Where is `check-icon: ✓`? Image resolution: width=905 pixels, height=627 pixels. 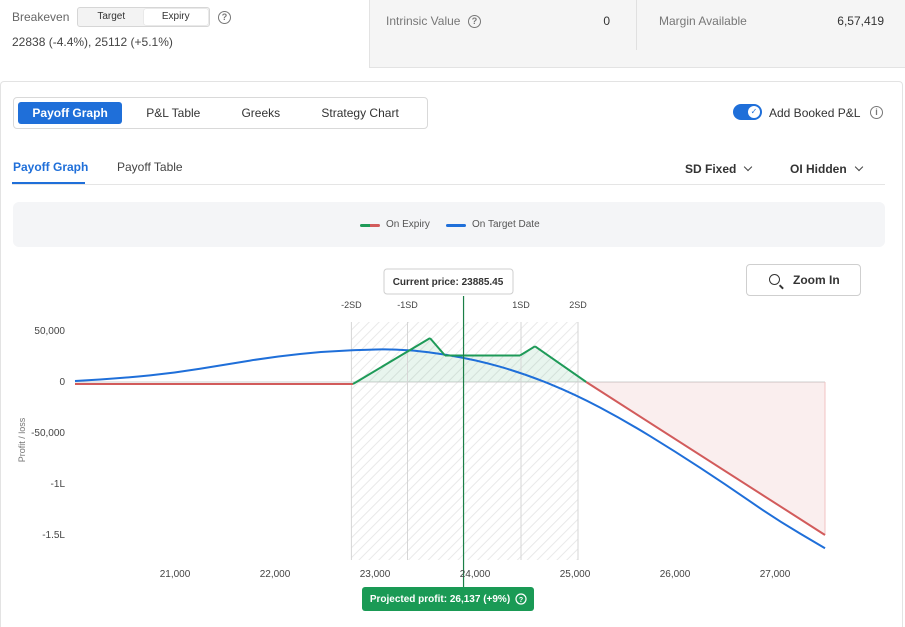 check-icon: ✓ is located at coordinates (754, 112).